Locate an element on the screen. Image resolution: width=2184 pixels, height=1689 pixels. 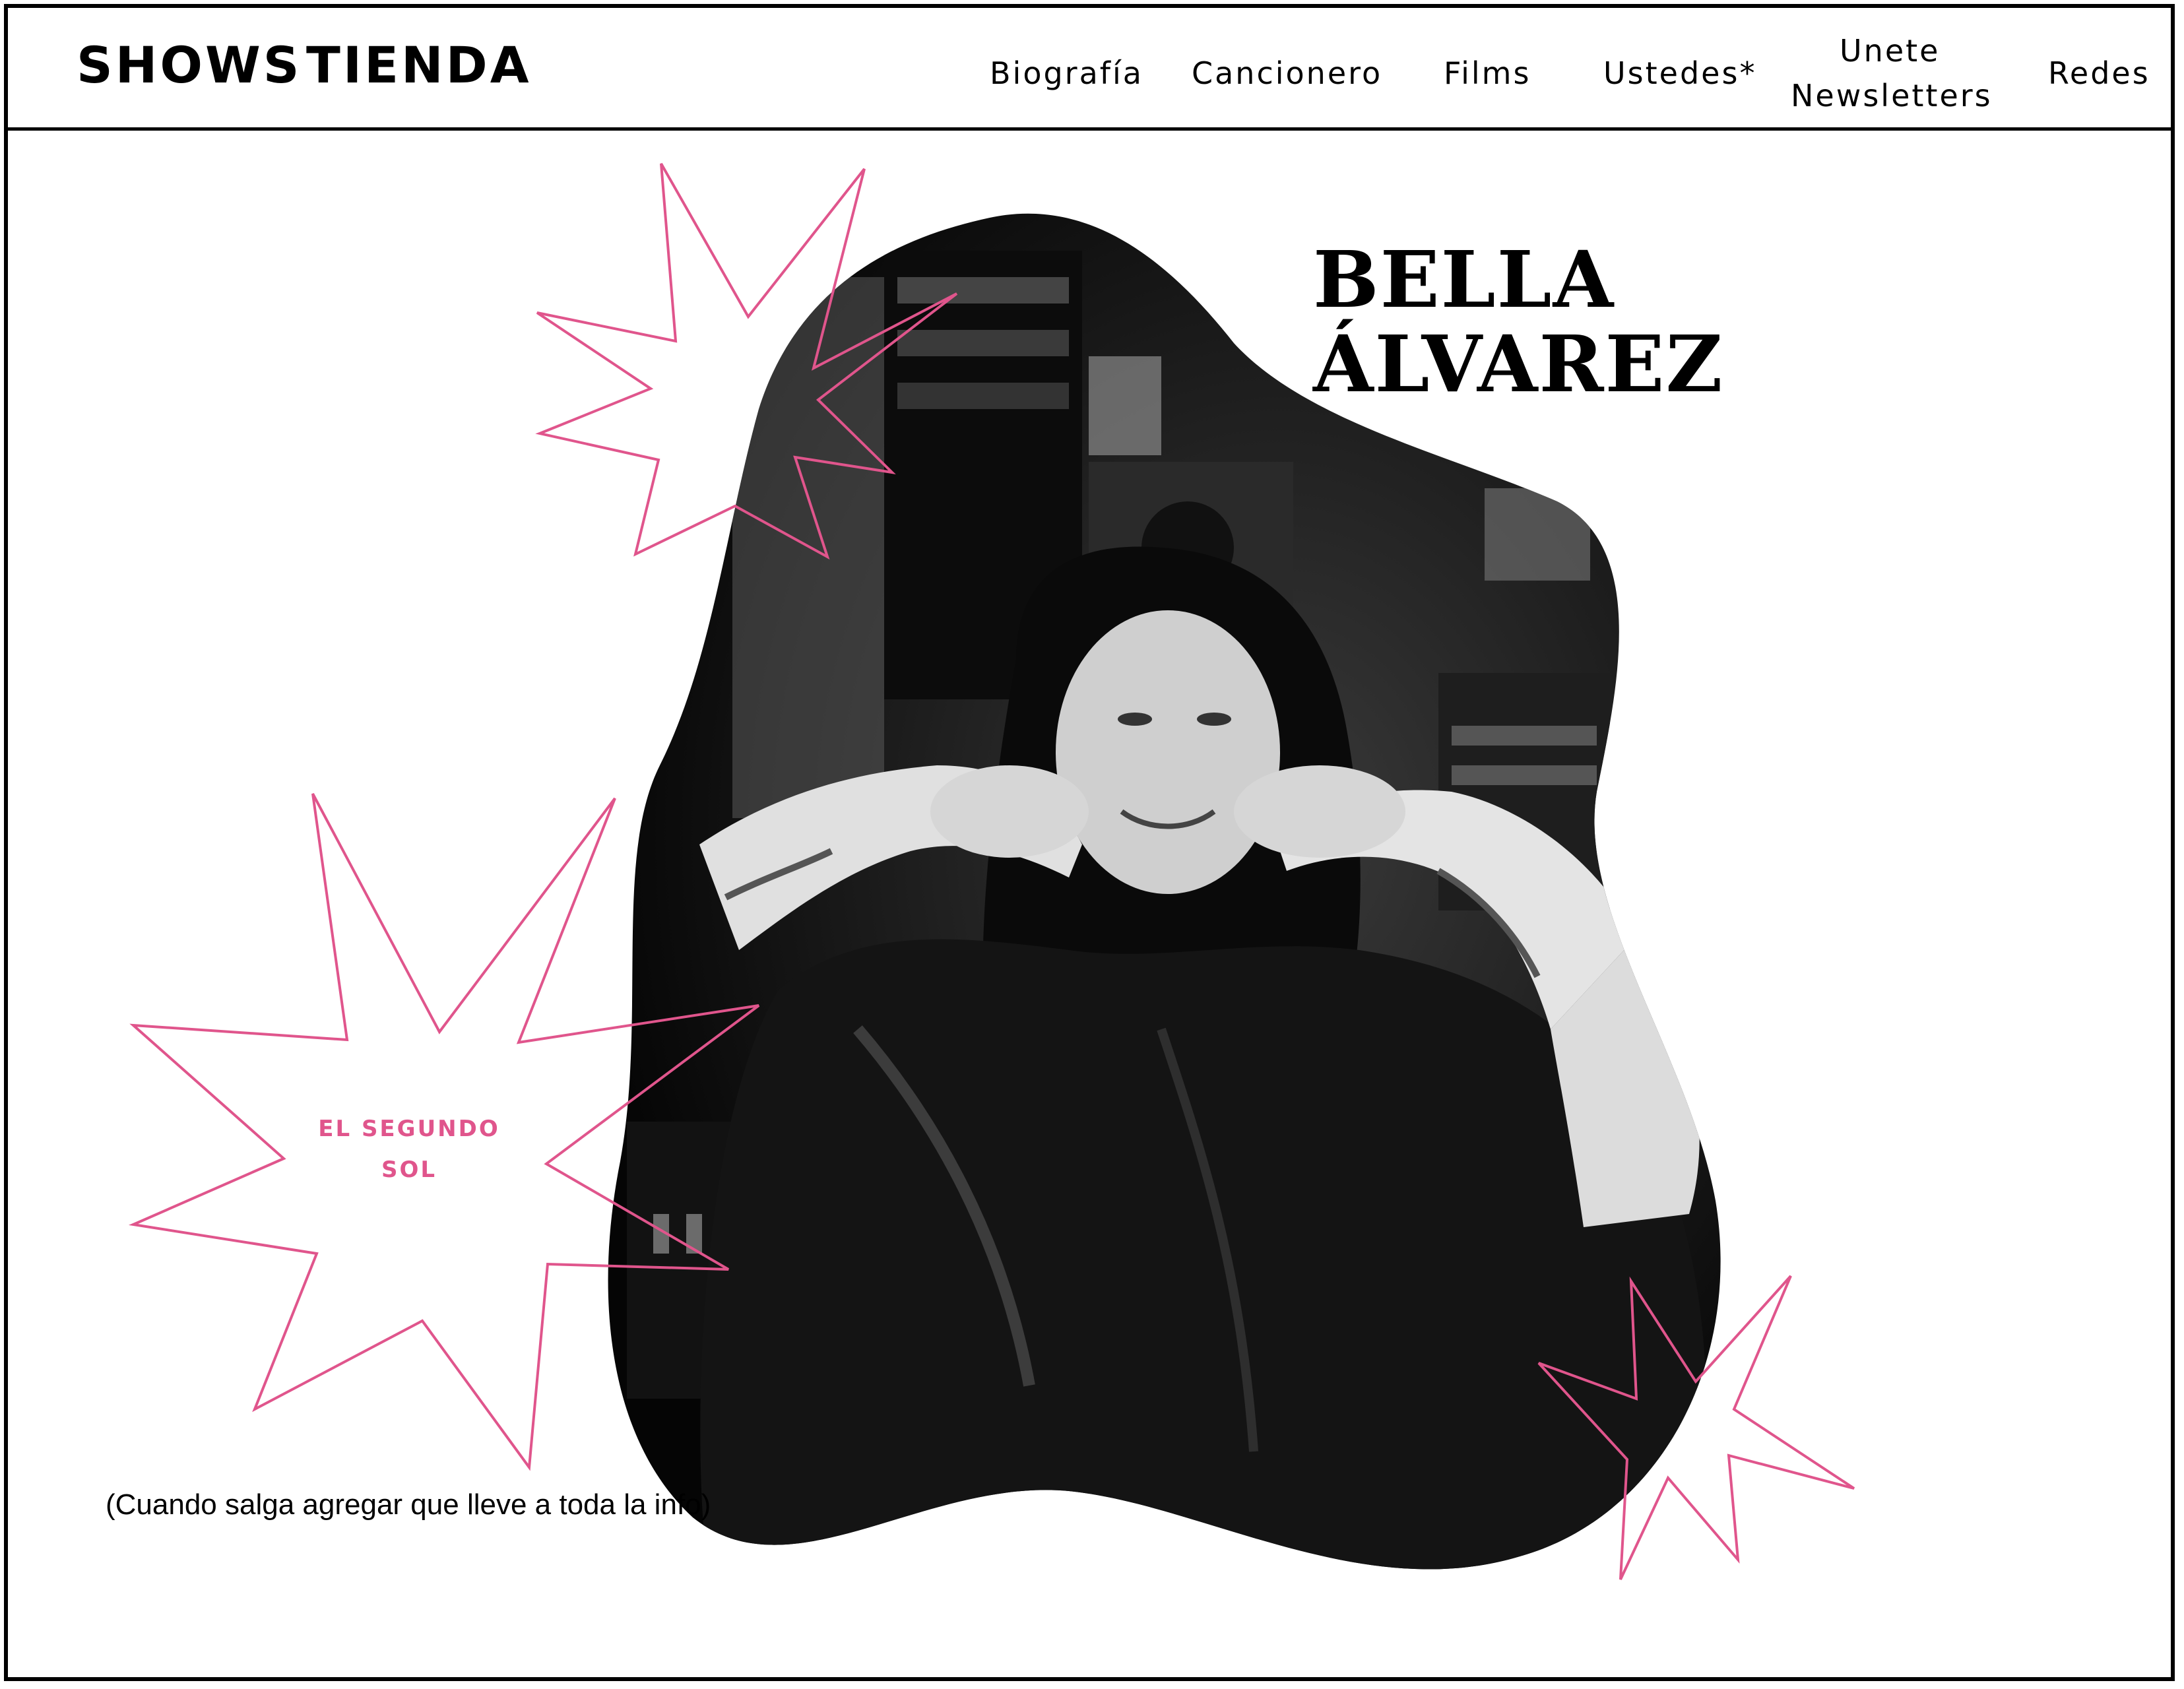
artist-name: BELLA ÁLVAREZ is located at coordinates (1518, 322).